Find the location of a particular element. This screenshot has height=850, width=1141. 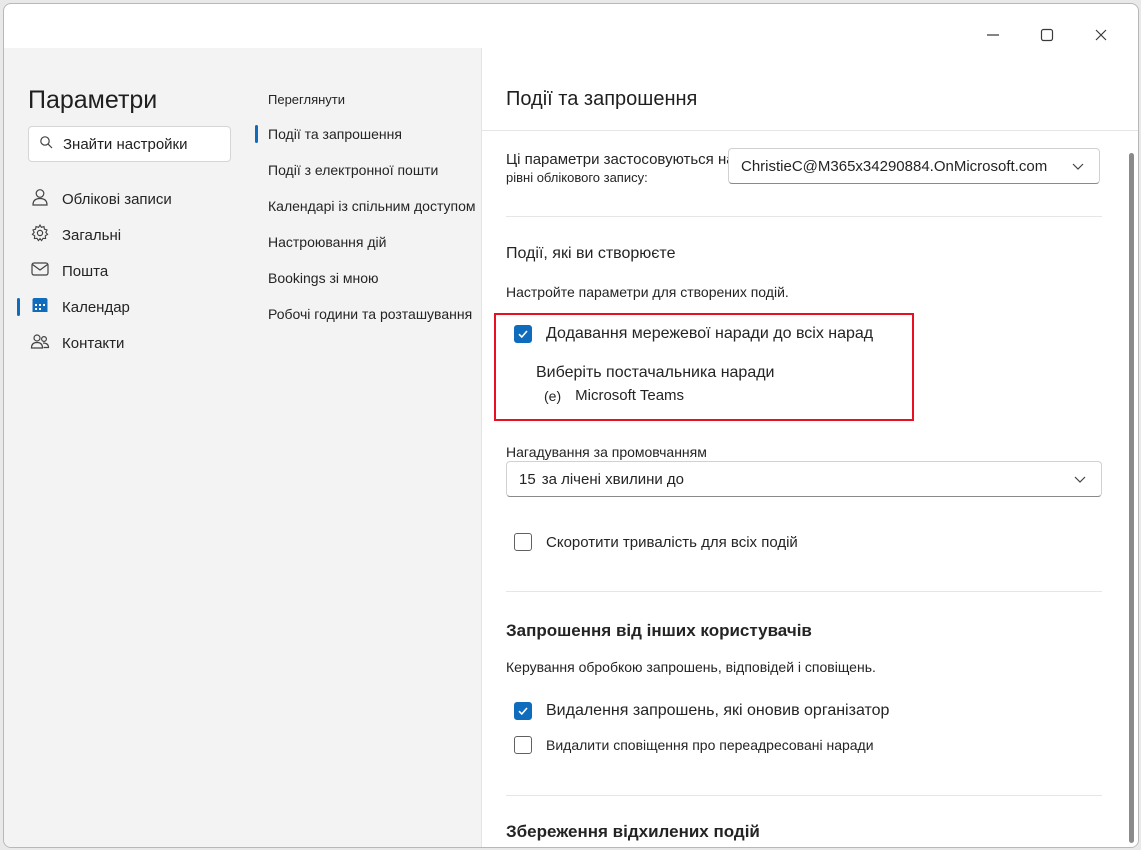

add-online-meeting-checkbox: Додавання мережевої наради до всіх нарад is located at coordinates (693, 334).